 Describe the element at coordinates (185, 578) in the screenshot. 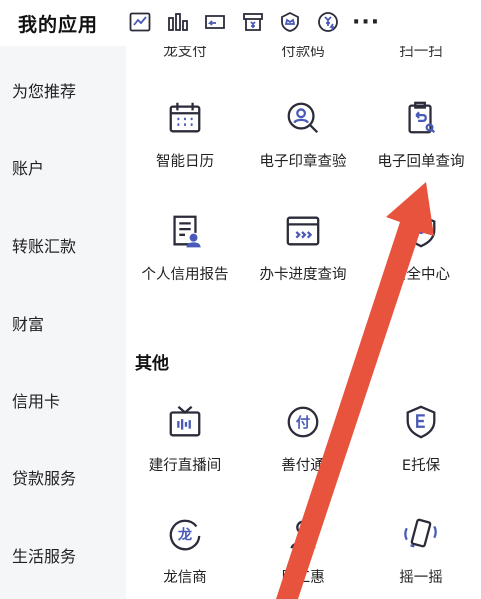

I see `app-label: 龙信商` at that location.